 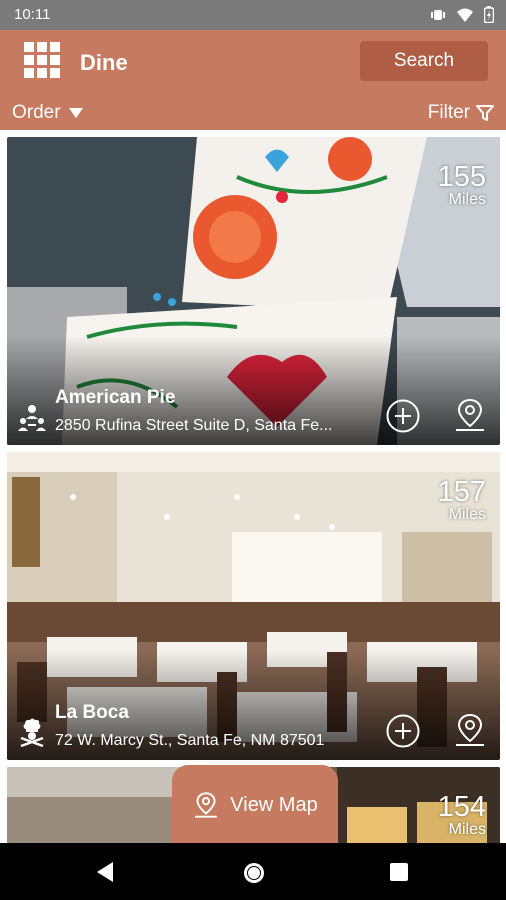 I want to click on wifi-icon, so click(x=465, y=15).